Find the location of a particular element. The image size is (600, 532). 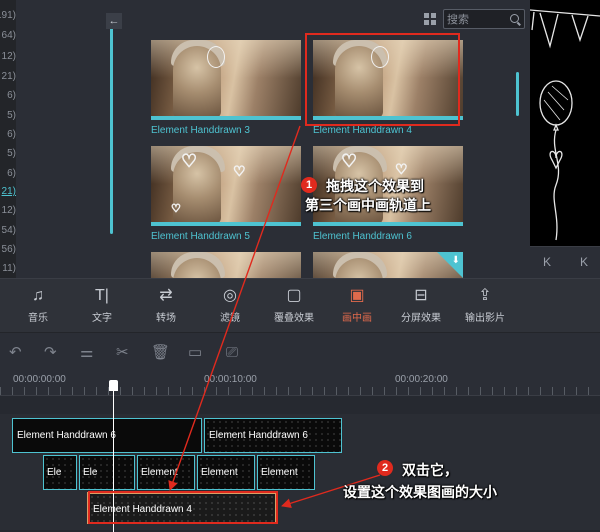

tool-label: 覆叠效果 is located at coordinates (294, 318).